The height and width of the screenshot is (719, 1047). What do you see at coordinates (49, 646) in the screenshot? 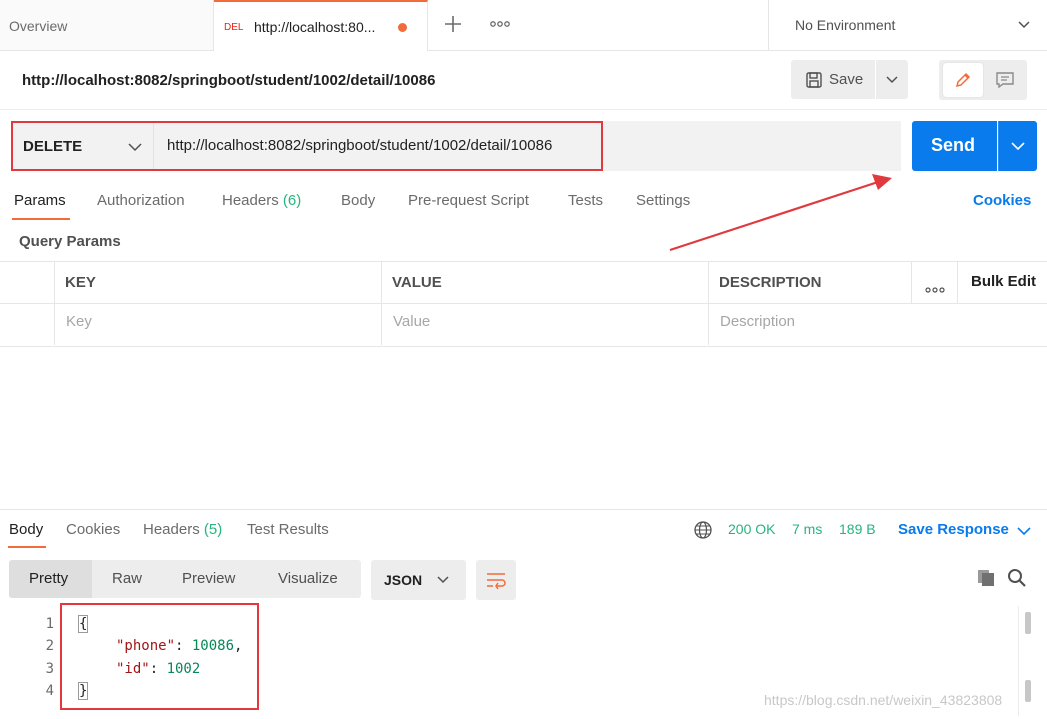
I see `line-number: 2` at bounding box center [49, 646].